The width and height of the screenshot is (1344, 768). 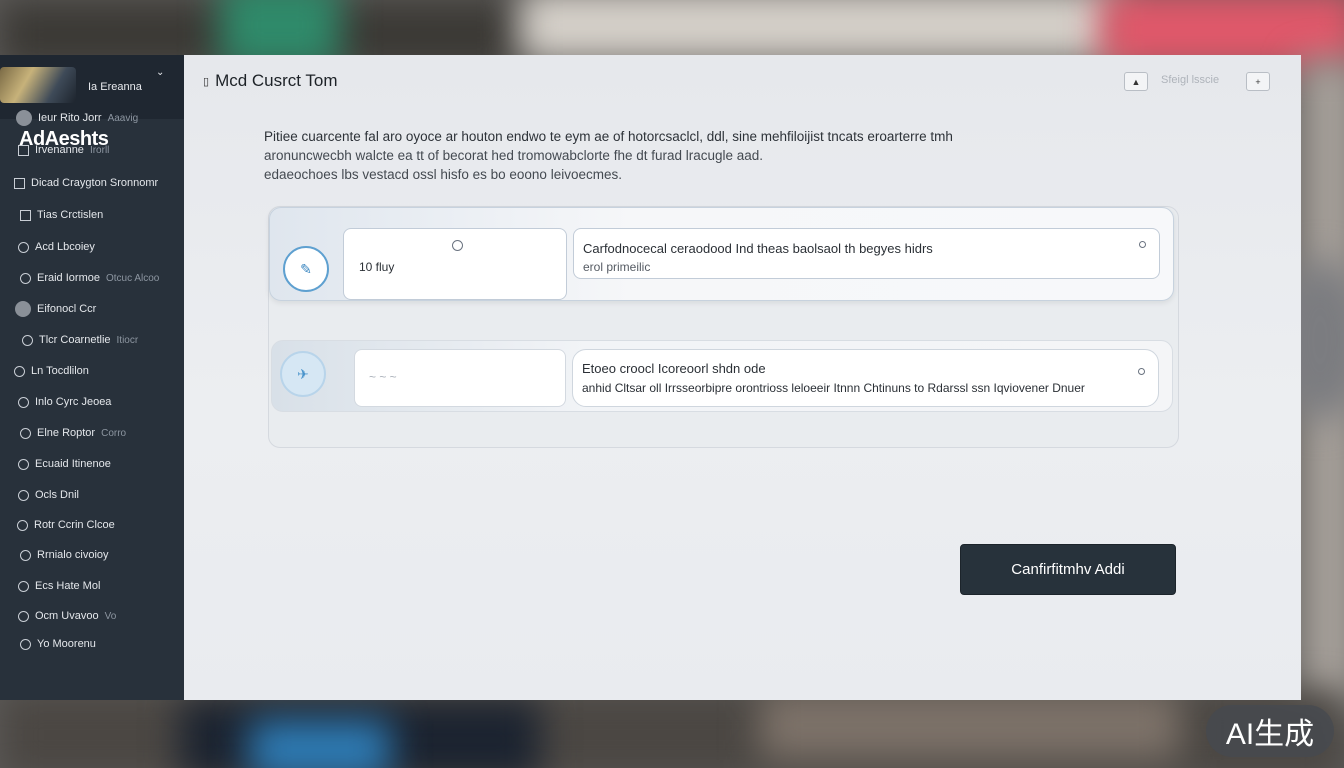 I want to click on user-icon, so click(x=24, y=118).